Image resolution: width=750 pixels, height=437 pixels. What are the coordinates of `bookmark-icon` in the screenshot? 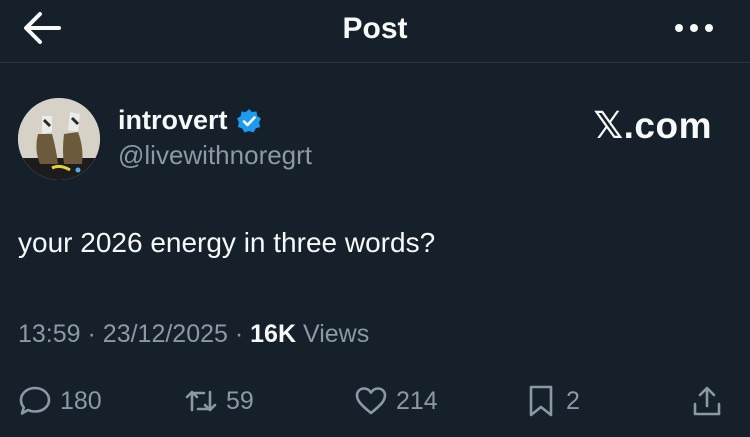 It's located at (541, 401).